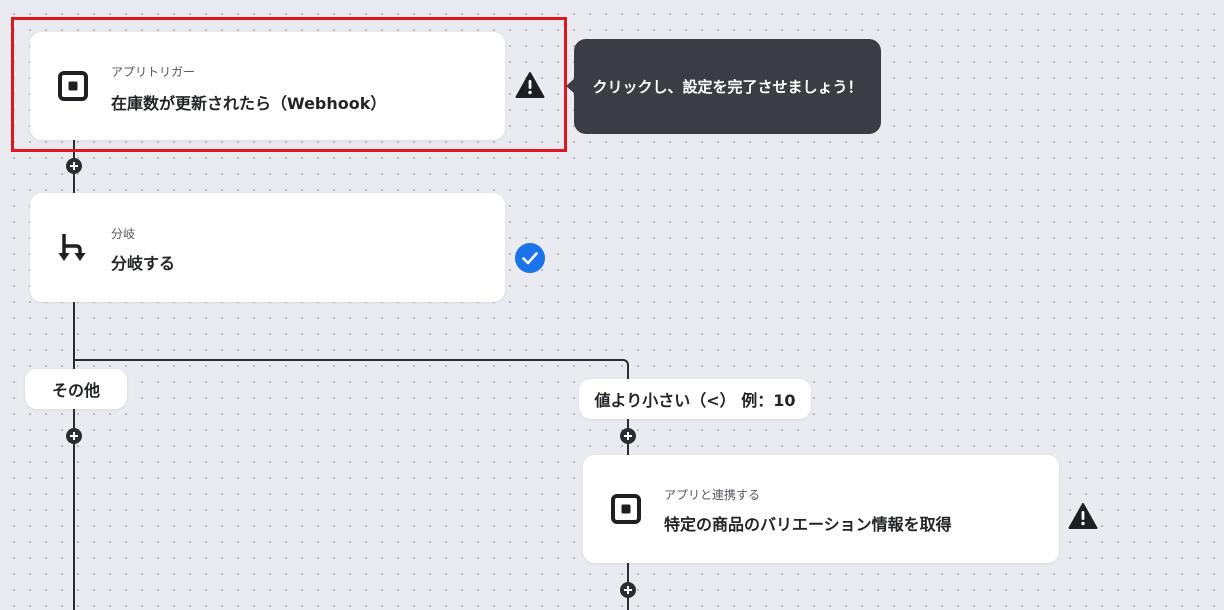  I want to click on node-type-label: 分岐, so click(123, 234).